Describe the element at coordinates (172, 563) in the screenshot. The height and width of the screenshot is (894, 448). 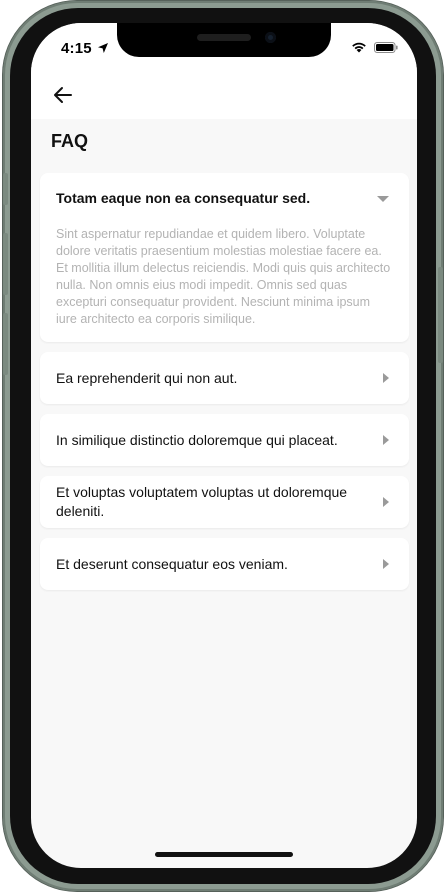
I see `faq-question: Et deserunt consequatur eos veniam.` at that location.